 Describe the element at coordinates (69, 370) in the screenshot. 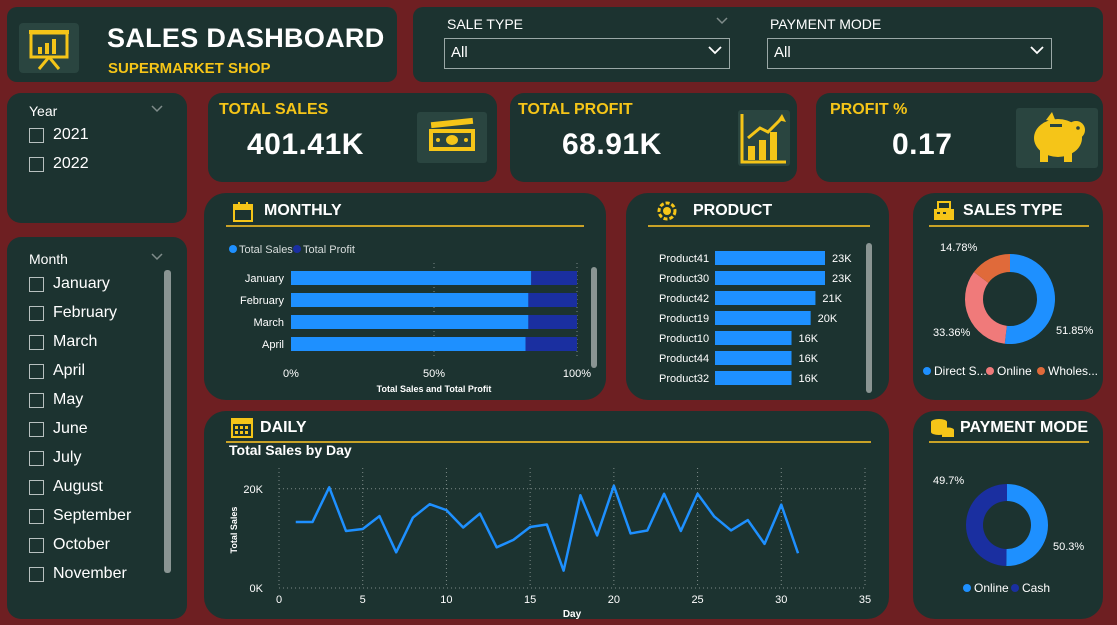

I see `month-item-label: April` at that location.